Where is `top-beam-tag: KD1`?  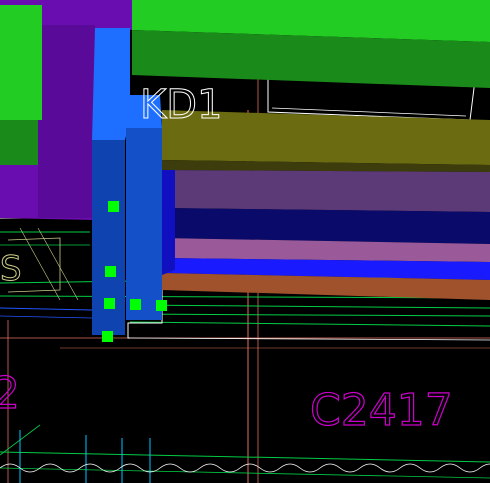 top-beam-tag: KD1 is located at coordinates (181, 105).